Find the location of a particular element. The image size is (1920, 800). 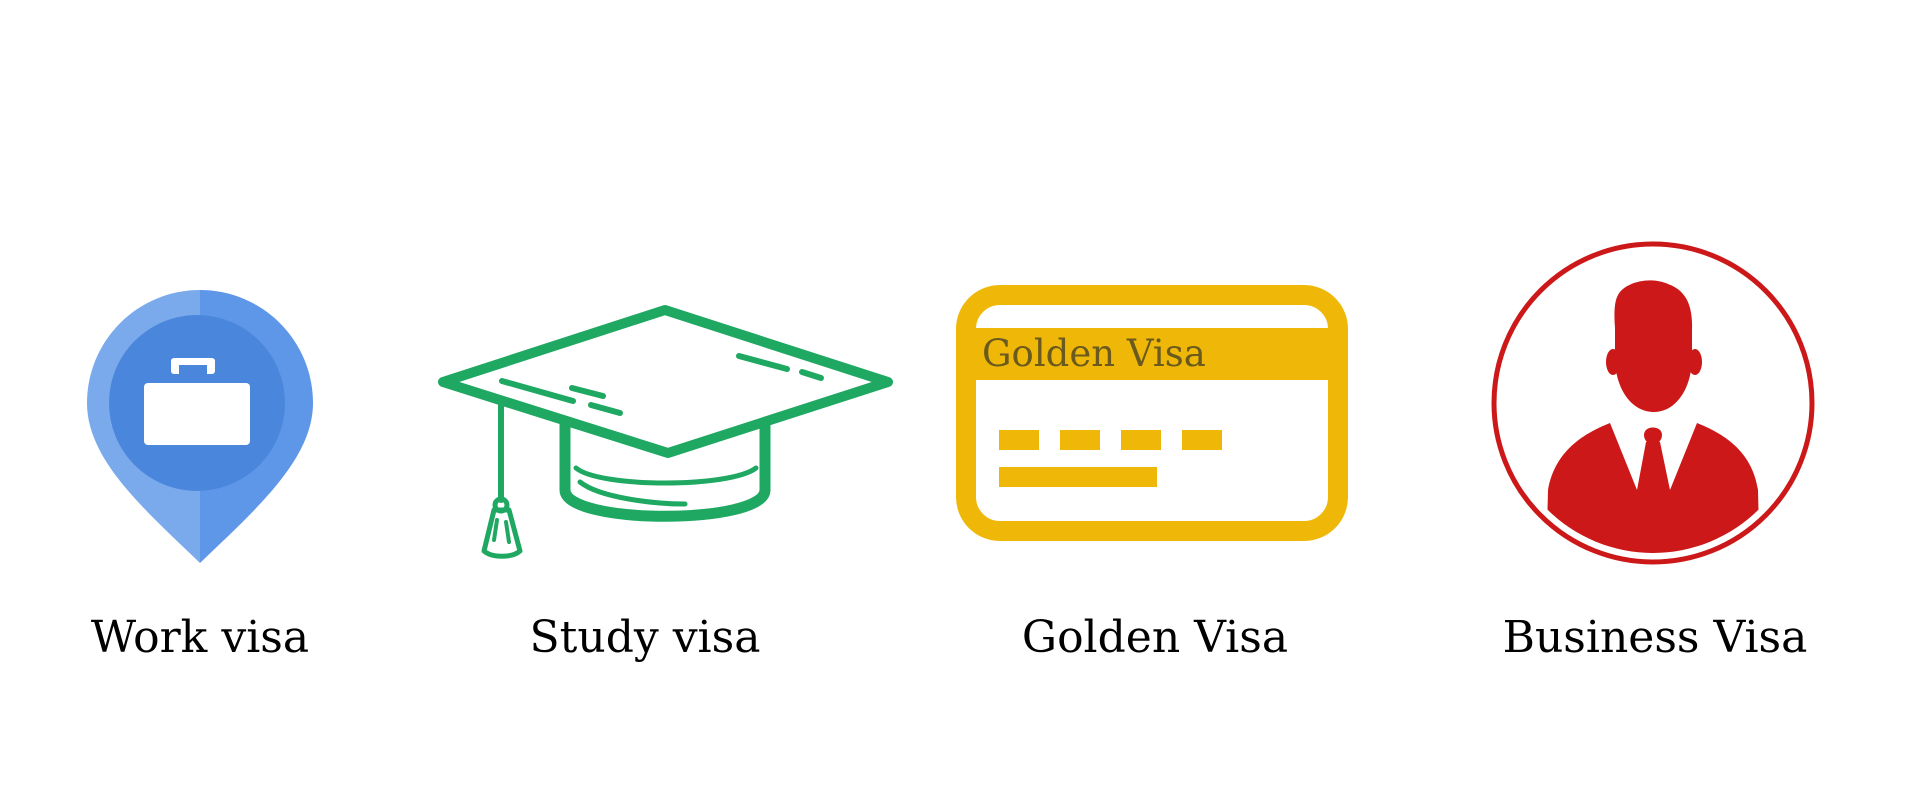

work-visa-item is located at coordinates (200, 430).